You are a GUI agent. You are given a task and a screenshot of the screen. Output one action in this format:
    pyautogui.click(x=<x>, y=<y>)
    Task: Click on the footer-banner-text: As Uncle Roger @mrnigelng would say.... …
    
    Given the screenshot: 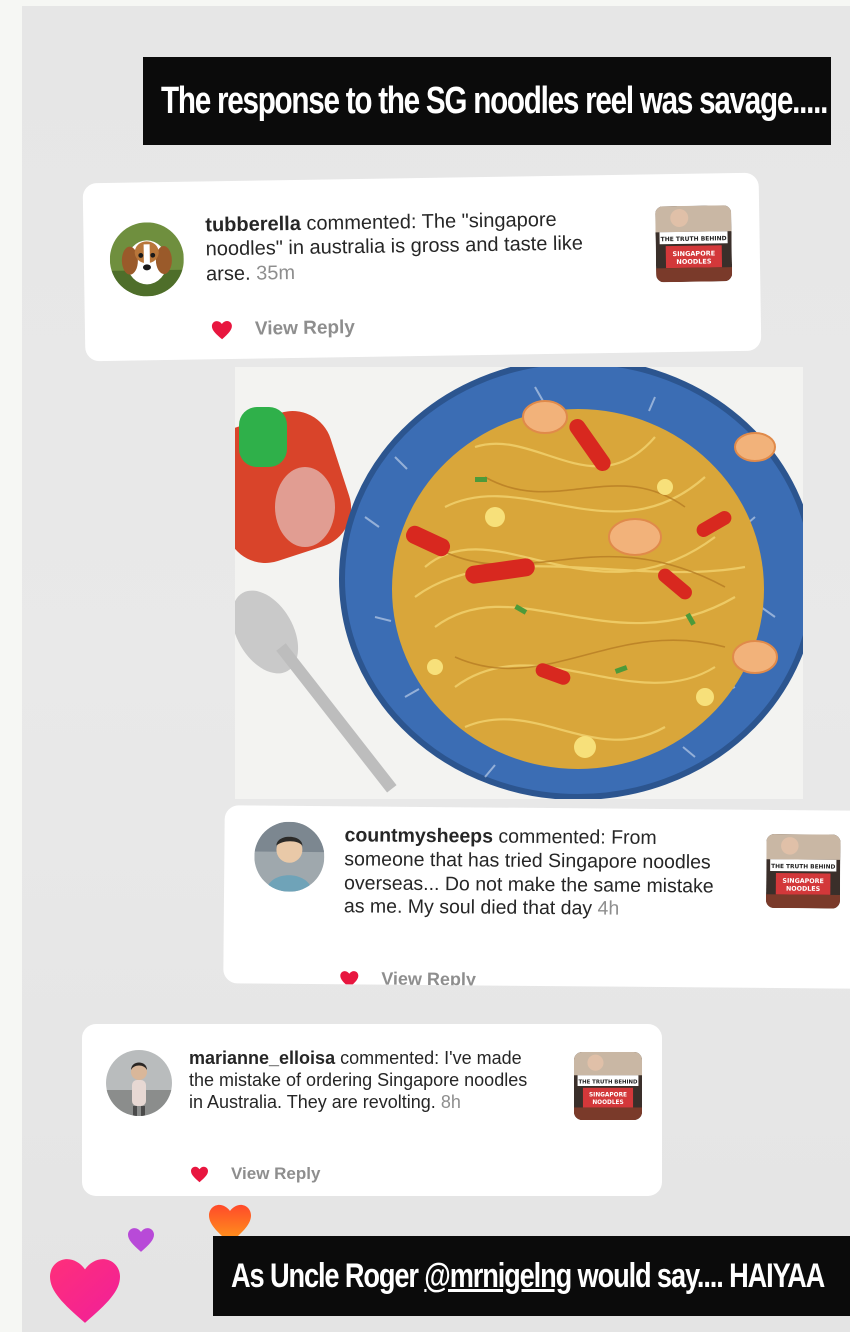 What is the action you would take?
    pyautogui.click(x=528, y=1276)
    